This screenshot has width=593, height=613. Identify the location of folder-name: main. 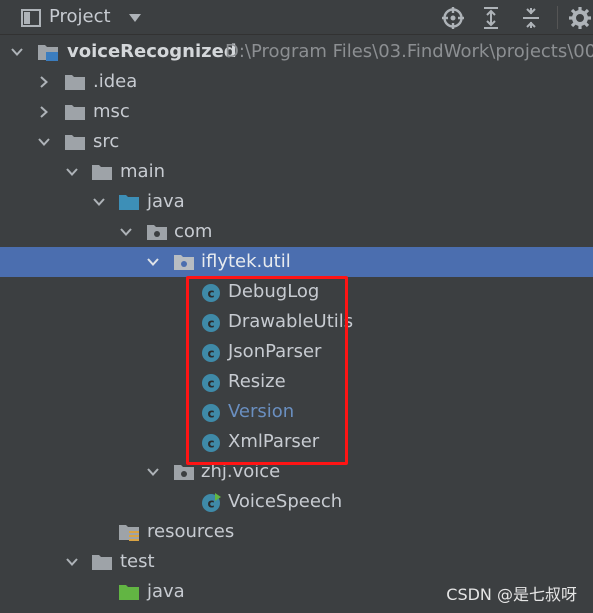
(142, 171).